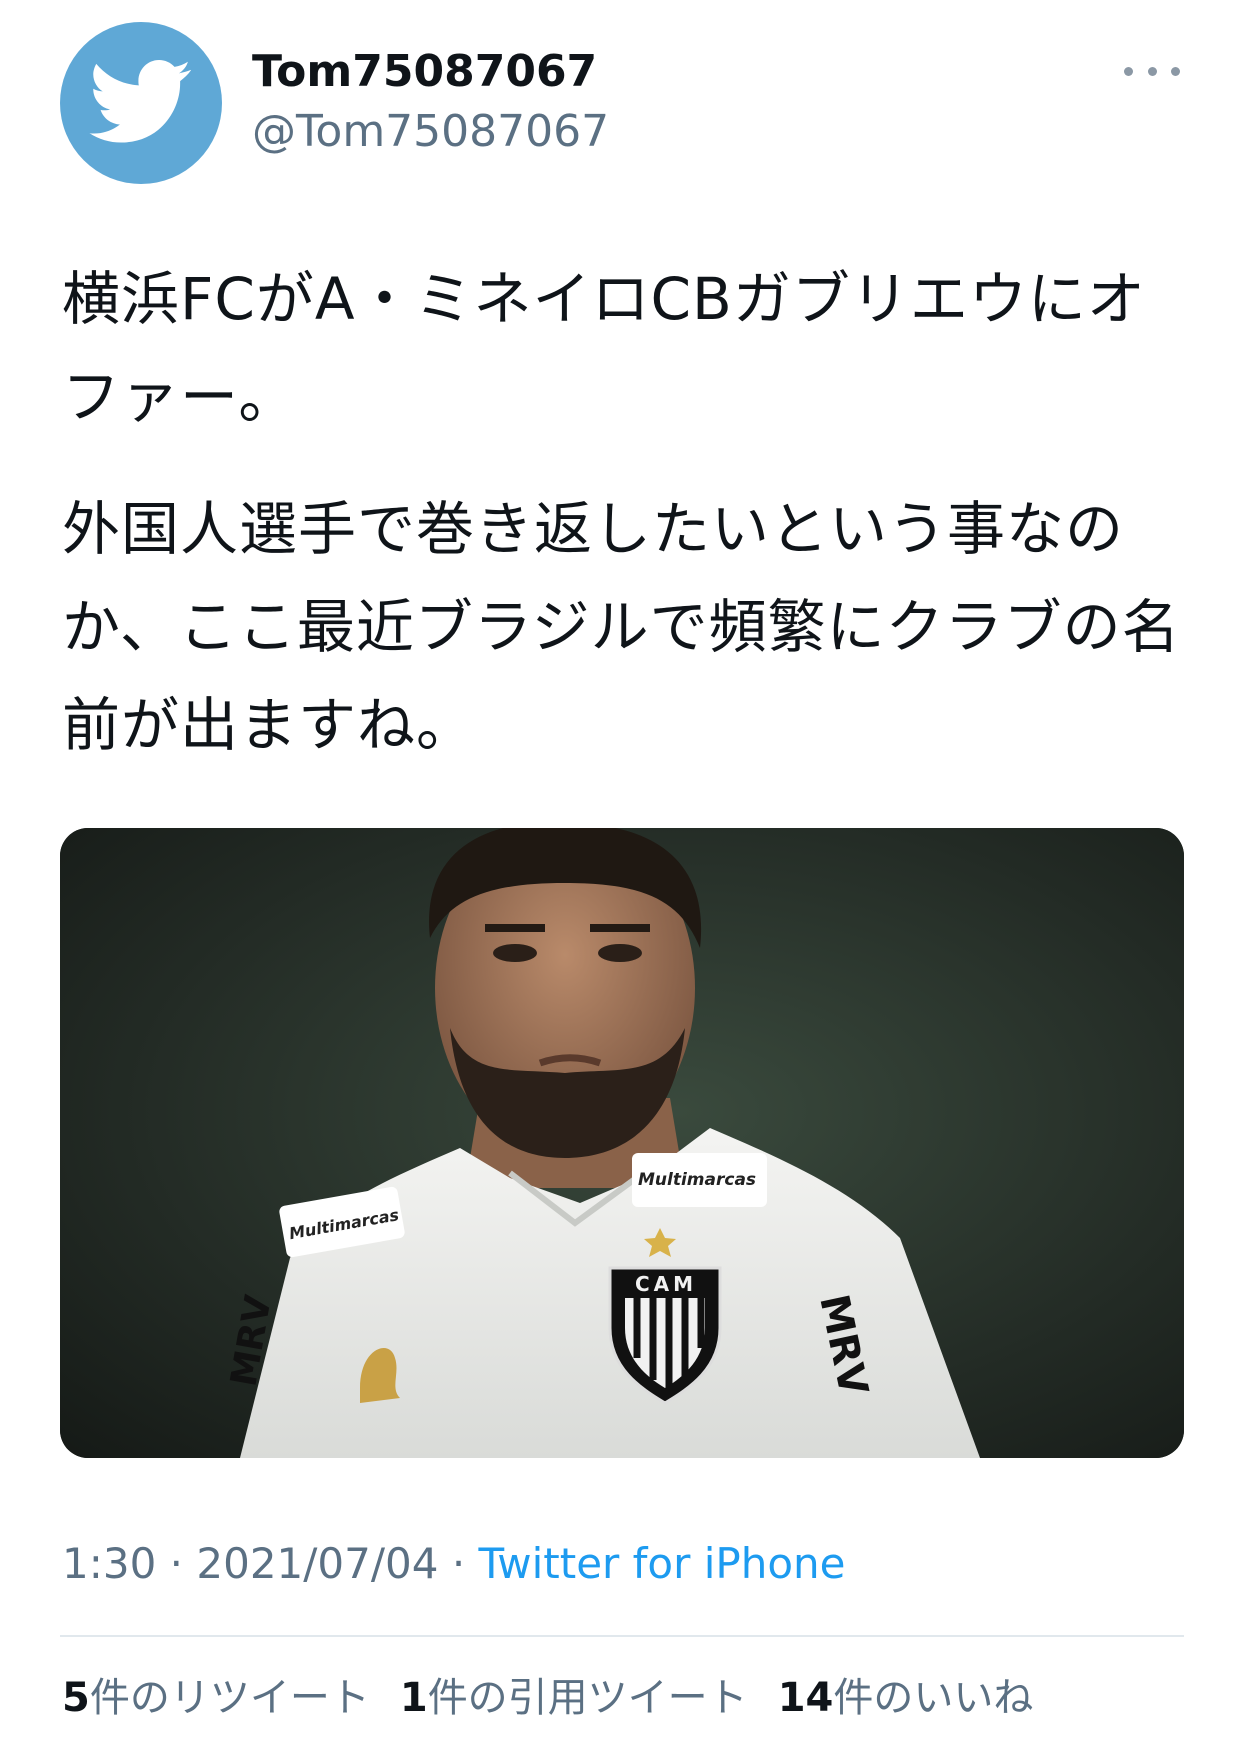  Describe the element at coordinates (430, 132) in the screenshot. I see `user-handle: @Tom75087067` at that location.